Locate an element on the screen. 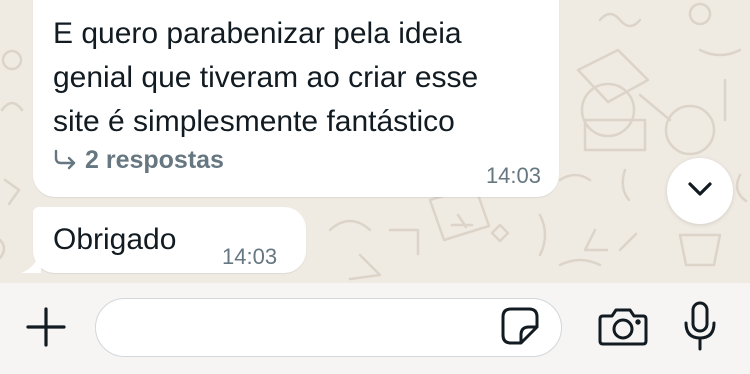 The image size is (750, 374). microphone-icon is located at coordinates (700, 329).